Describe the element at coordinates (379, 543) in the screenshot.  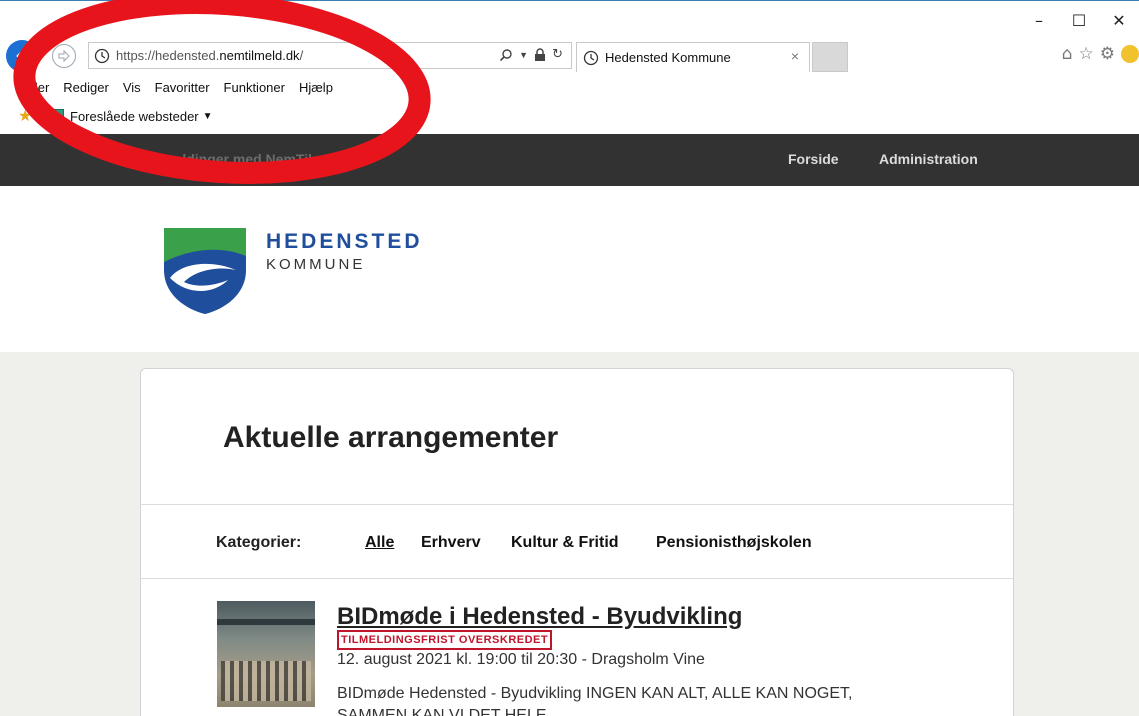
I see `category-alle: Alle` at that location.